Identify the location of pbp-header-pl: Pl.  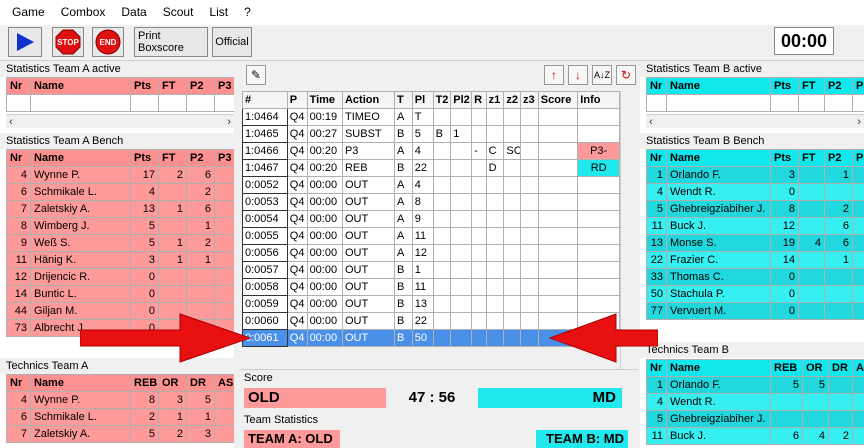
(422, 100).